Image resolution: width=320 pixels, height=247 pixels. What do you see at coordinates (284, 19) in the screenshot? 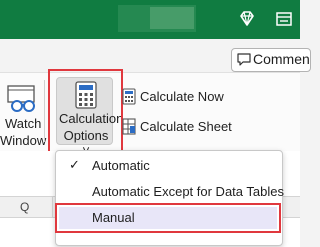
I see `ribbon-display-icon` at bounding box center [284, 19].